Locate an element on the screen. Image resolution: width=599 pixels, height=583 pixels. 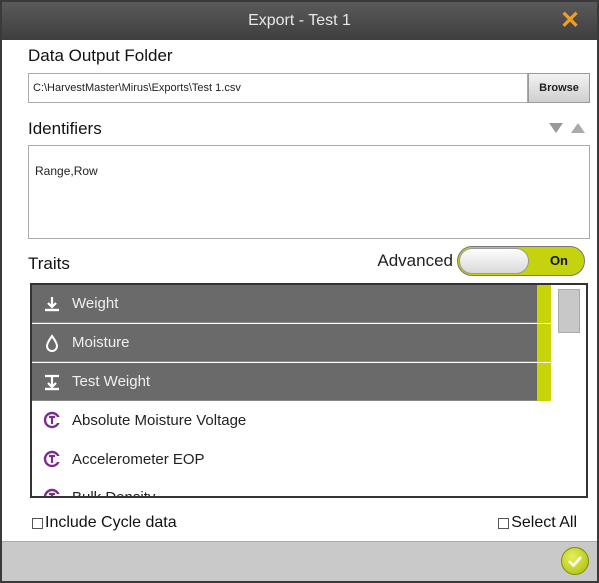
window-title: Export - Test 1 is located at coordinates (299, 20).